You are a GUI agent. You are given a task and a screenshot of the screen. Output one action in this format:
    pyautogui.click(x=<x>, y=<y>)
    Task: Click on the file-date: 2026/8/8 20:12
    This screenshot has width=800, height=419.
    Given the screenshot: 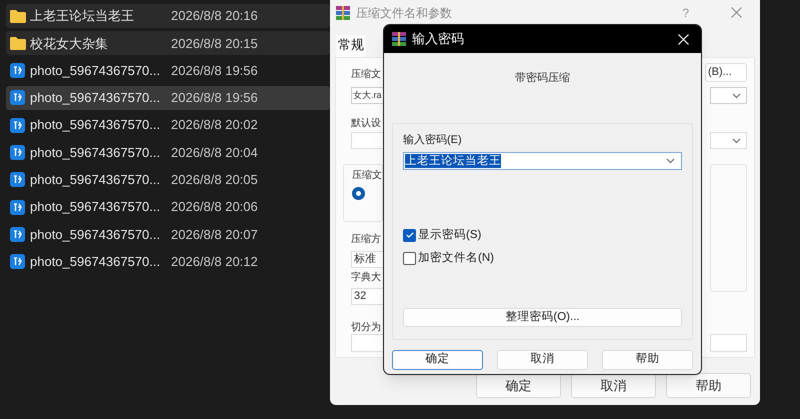 What is the action you would take?
    pyautogui.click(x=214, y=261)
    